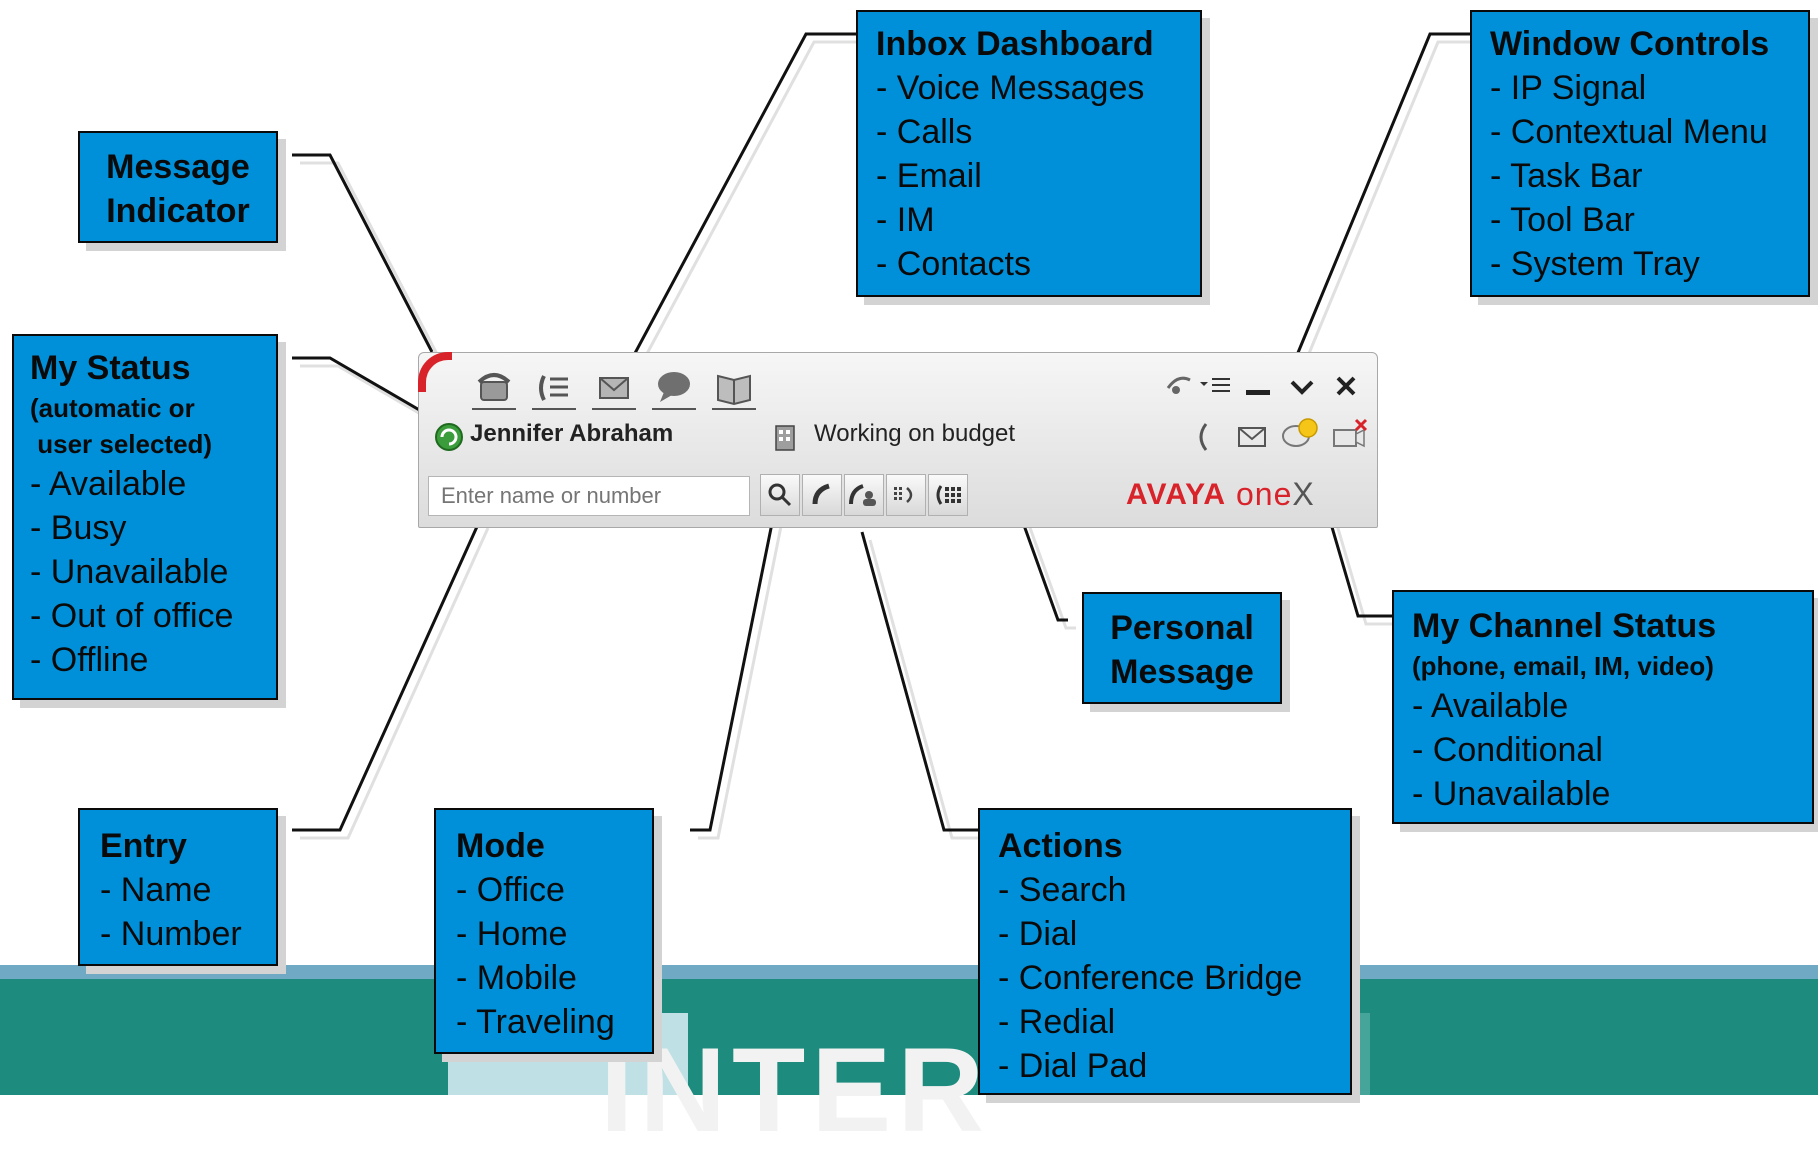 This screenshot has height=1157, width=1818. Describe the element at coordinates (387, 675) in the screenshot. I see `leader-entry` at that location.